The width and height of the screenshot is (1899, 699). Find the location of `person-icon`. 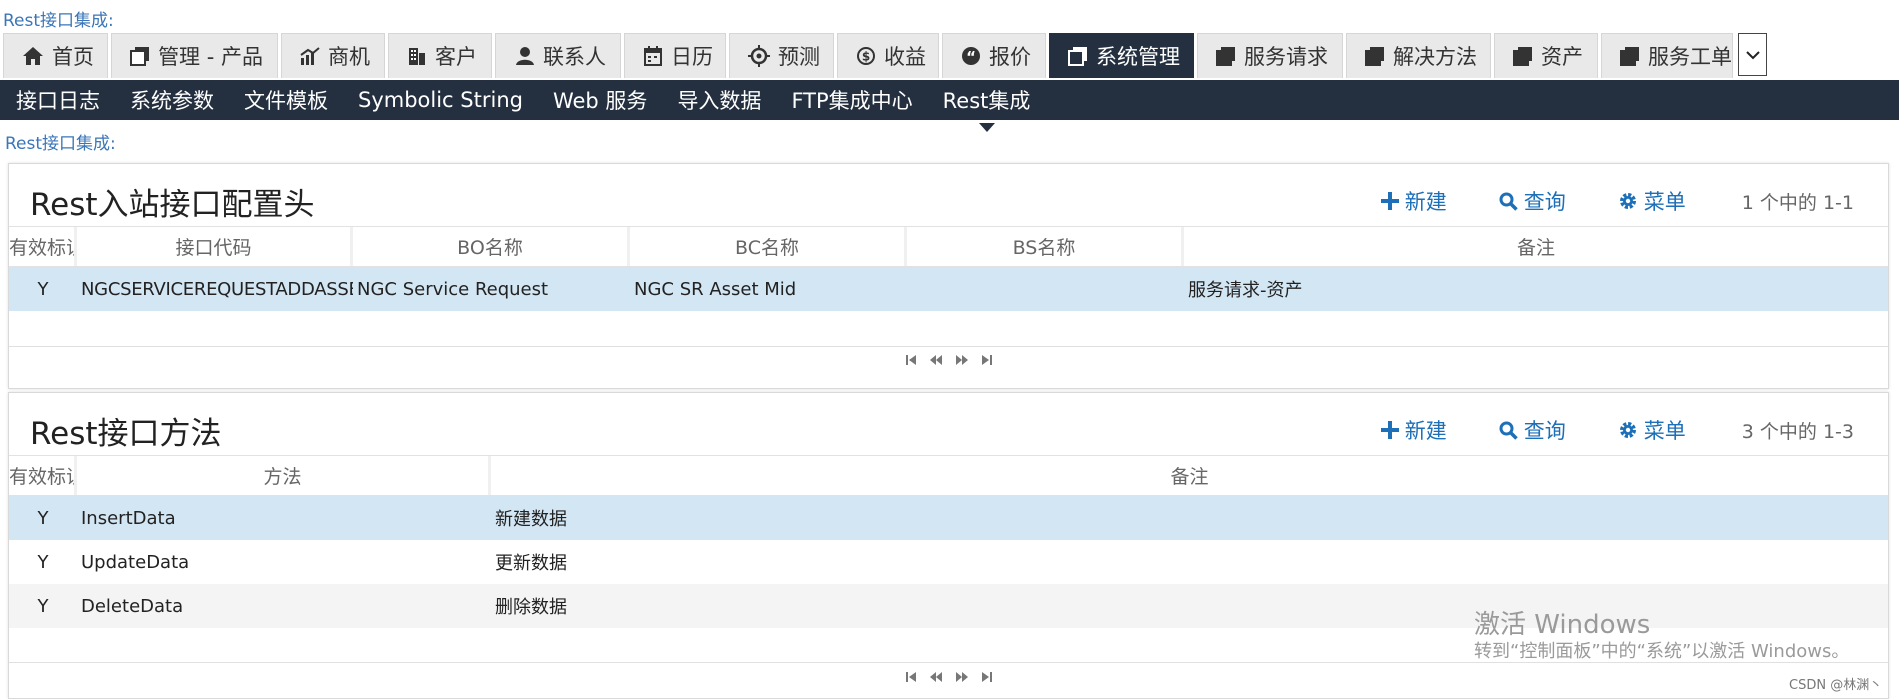

person-icon is located at coordinates (524, 56).